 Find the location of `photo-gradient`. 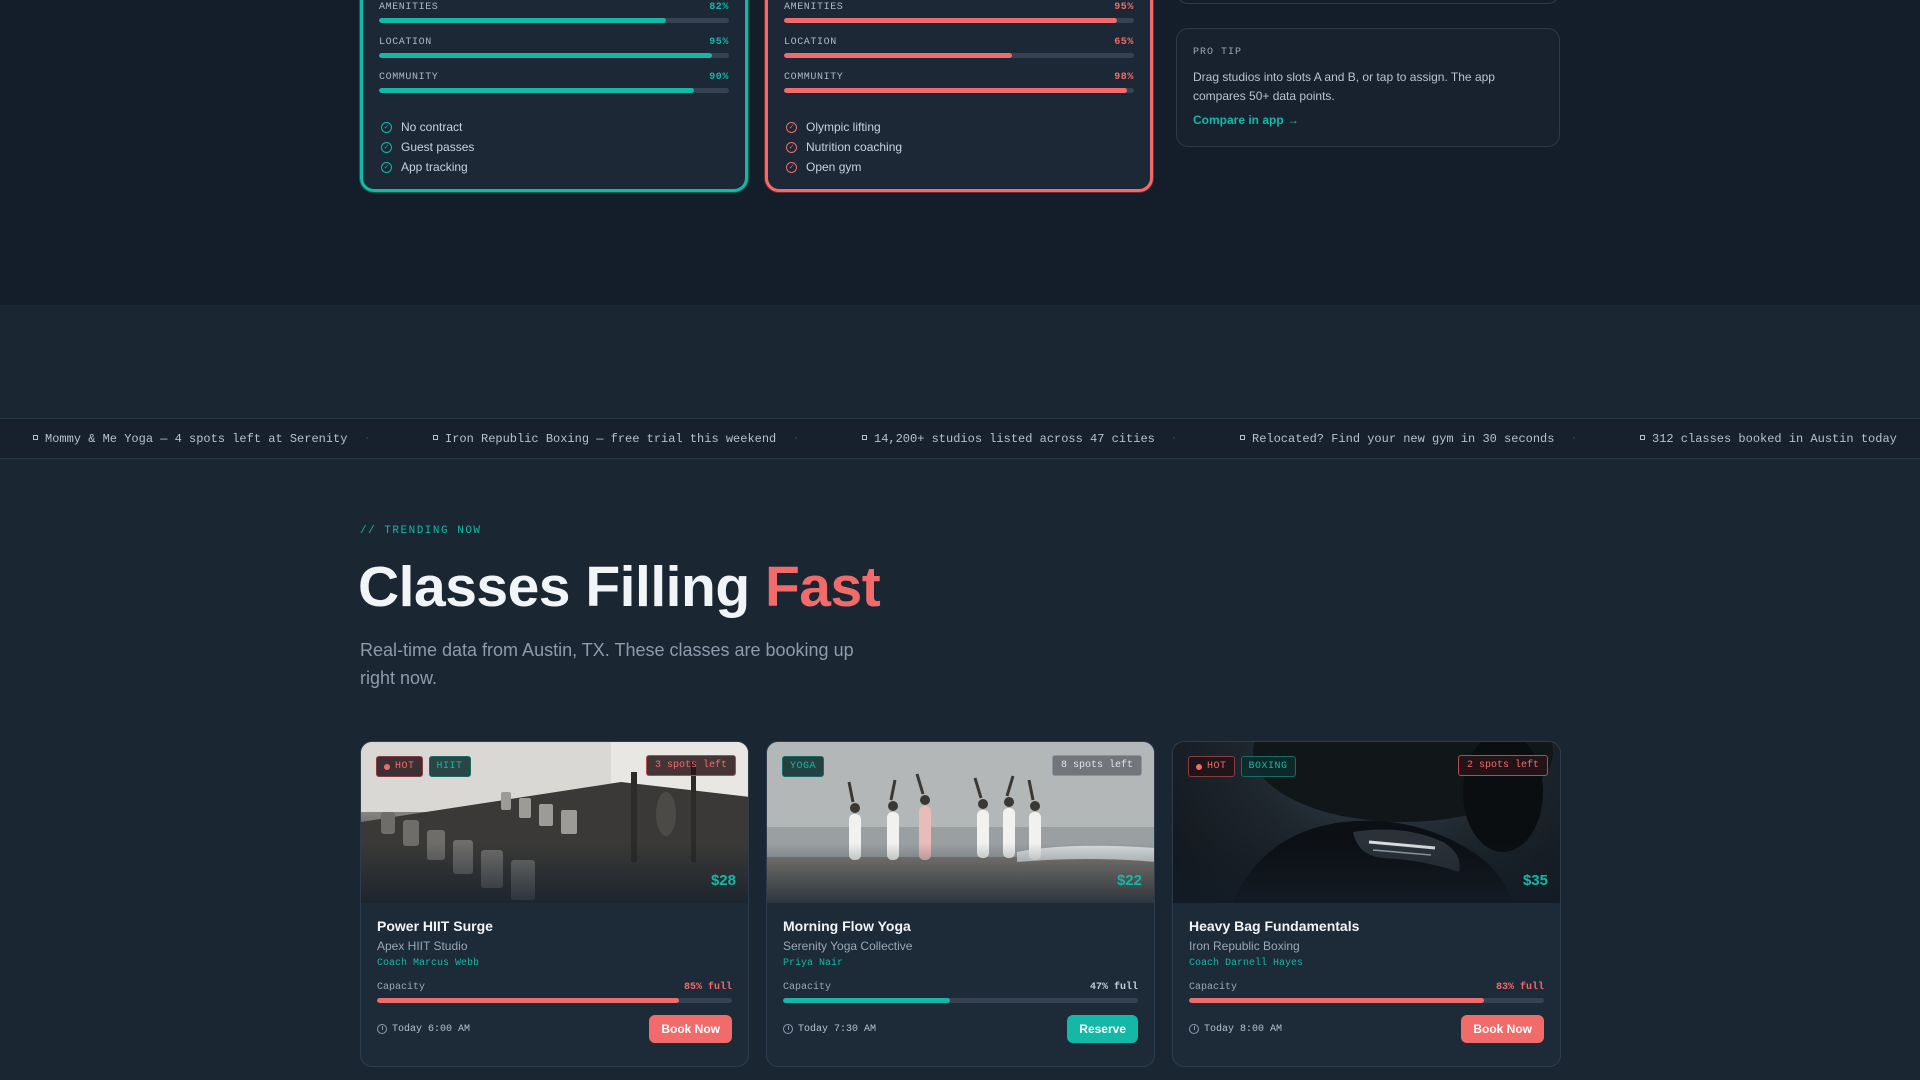

photo-gradient is located at coordinates (554, 873).